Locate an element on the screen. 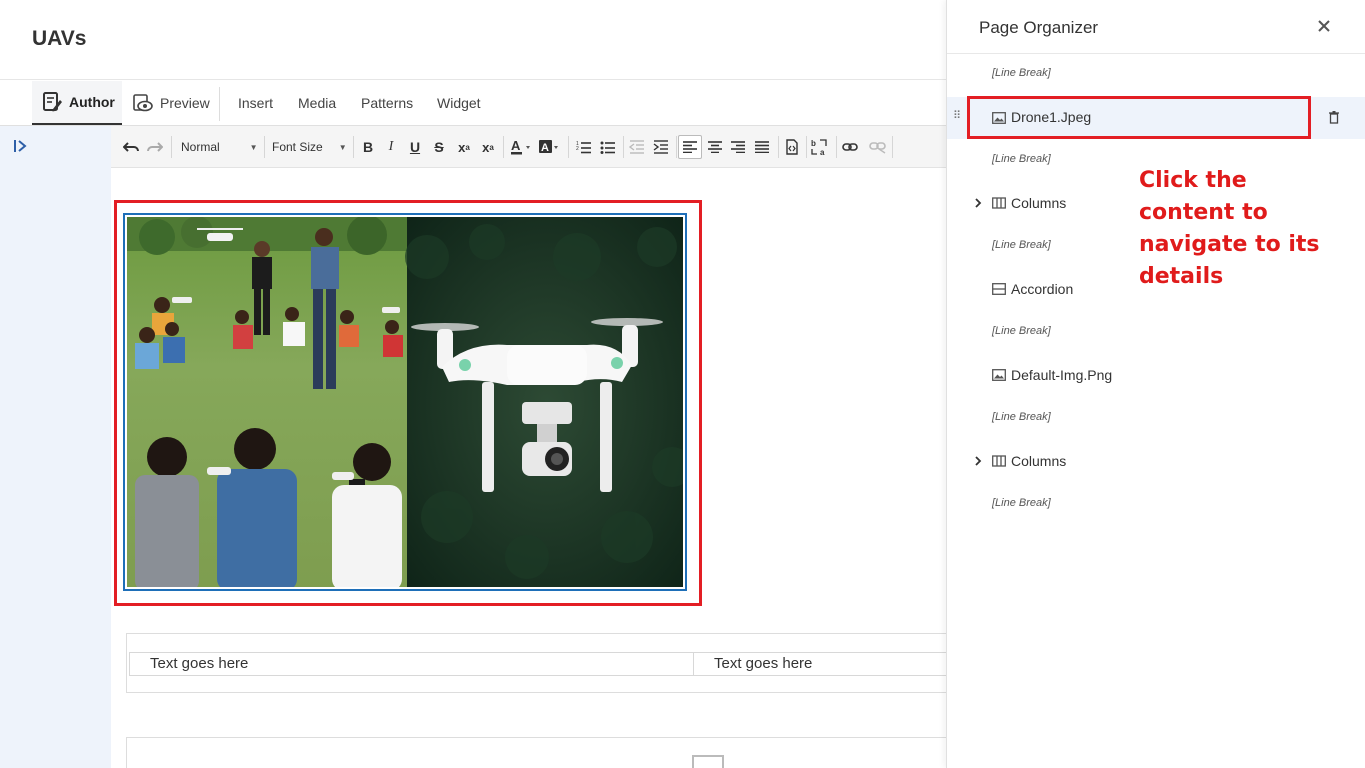 The height and width of the screenshot is (768, 1365). unlink-icon is located at coordinates (878, 147).